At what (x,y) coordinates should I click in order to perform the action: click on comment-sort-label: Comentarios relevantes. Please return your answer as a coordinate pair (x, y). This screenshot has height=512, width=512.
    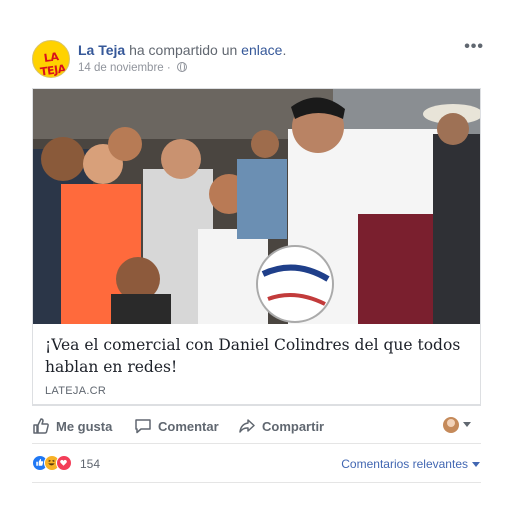
    Looking at the image, I should click on (404, 464).